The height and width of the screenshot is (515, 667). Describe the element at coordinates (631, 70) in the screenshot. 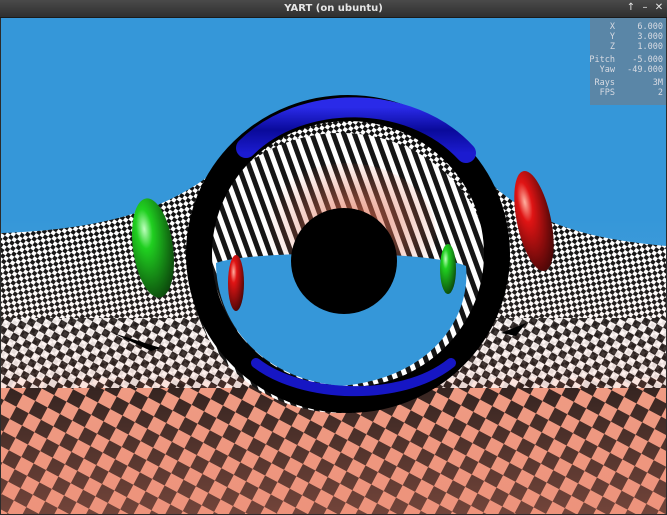

I see `hud-row-yaw: Yaw -49.000` at that location.